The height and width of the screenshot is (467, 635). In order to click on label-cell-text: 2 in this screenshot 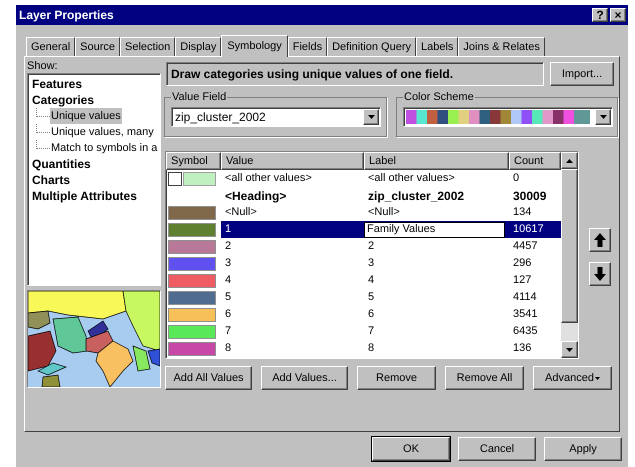, I will do `click(371, 246)`.